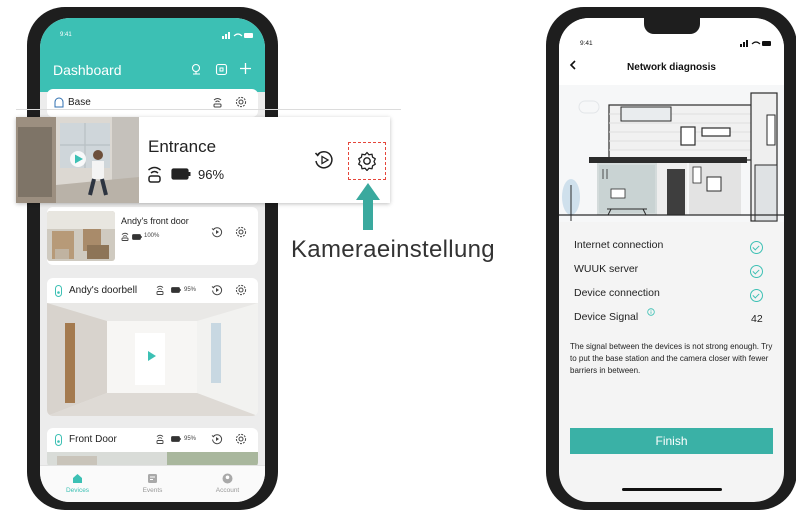 This screenshot has width=796, height=510. I want to click on andys-doorbell-battery: 95%, so click(190, 290).